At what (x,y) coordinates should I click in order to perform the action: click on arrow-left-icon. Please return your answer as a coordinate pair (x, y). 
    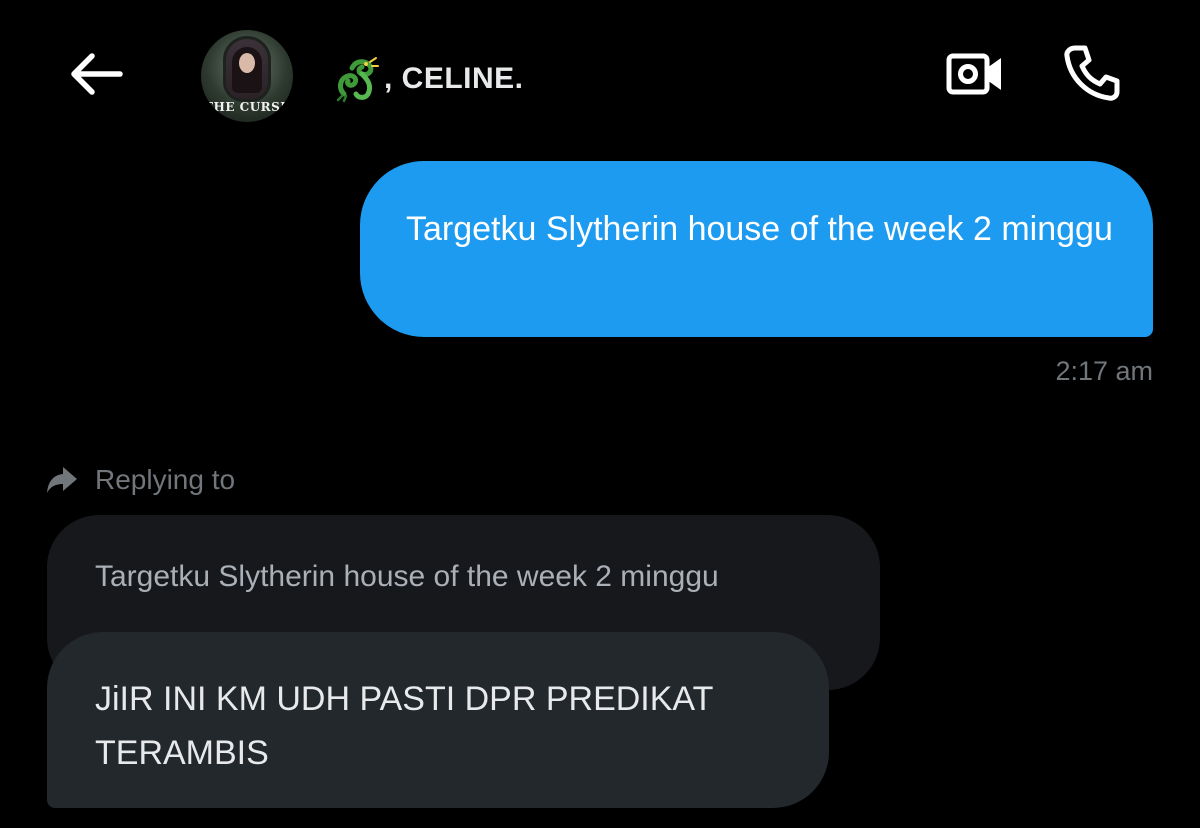
    Looking at the image, I should click on (95, 76).